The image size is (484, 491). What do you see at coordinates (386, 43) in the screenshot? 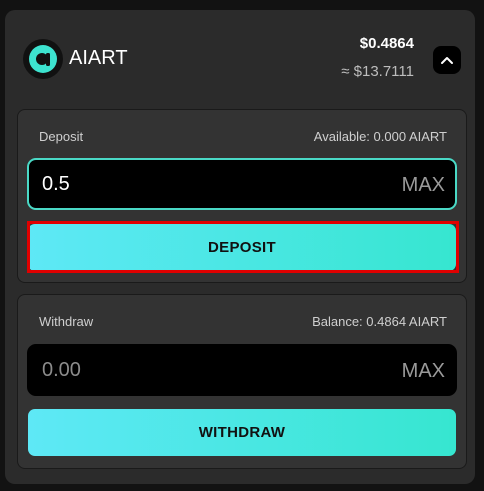
I see `token-price: $0.4864` at bounding box center [386, 43].